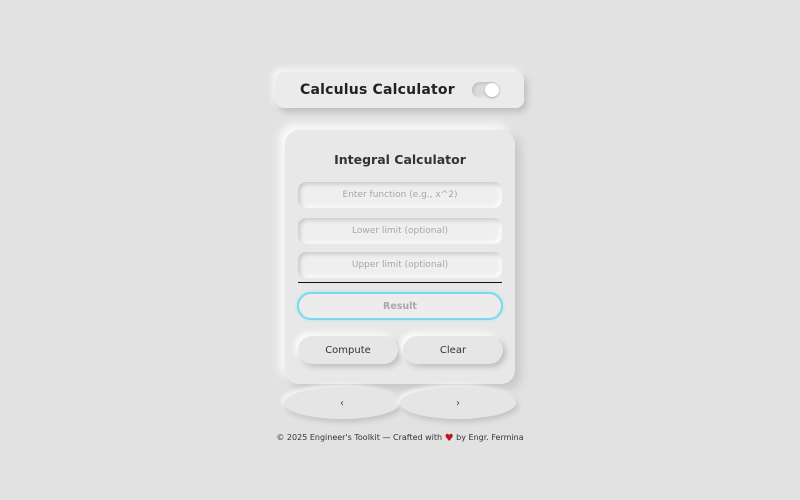 Image resolution: width=800 pixels, height=500 pixels. I want to click on heart-icon: ♥, so click(449, 438).